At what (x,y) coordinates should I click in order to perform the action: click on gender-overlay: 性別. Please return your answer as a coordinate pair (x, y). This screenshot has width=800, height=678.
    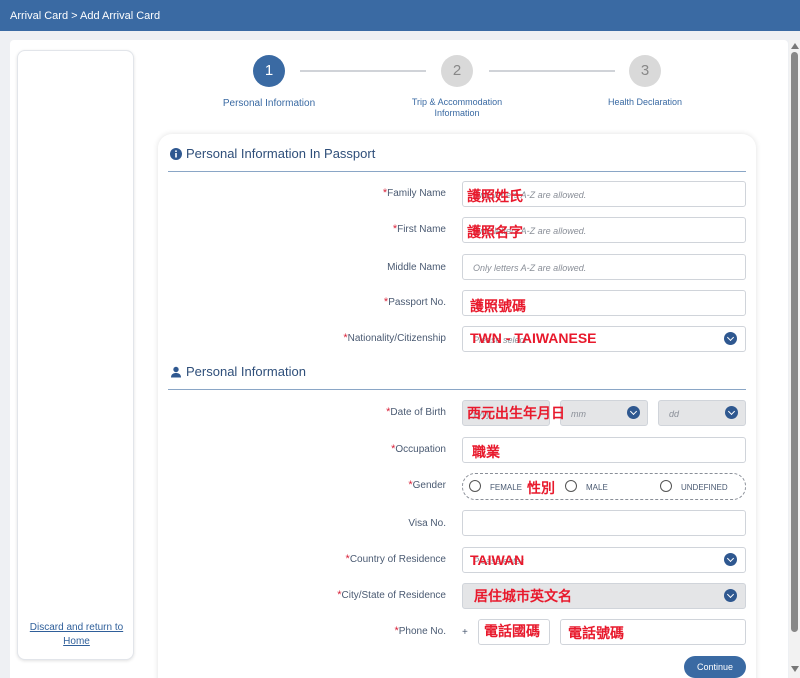
    Looking at the image, I should click on (541, 488).